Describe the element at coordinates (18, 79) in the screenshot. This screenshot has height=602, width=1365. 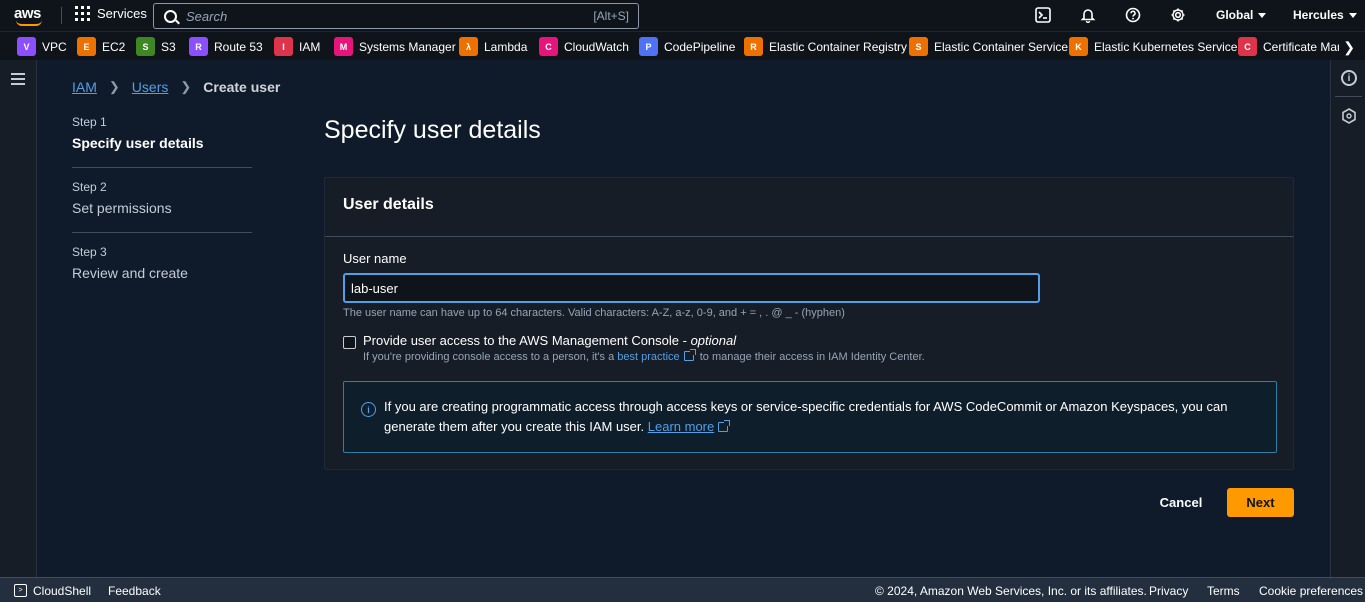
I see `menu-icon` at that location.